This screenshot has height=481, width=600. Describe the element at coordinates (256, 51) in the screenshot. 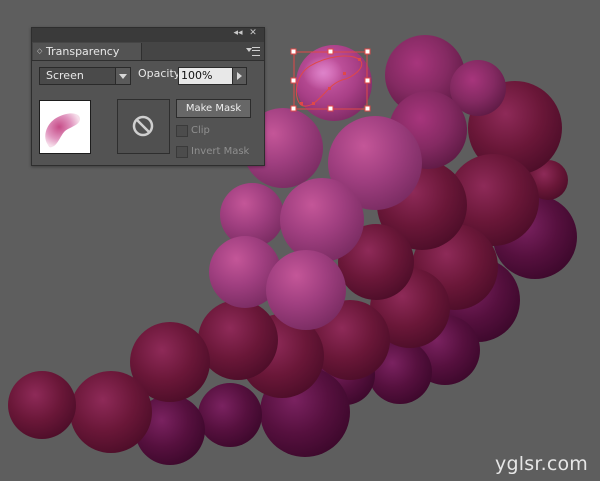

I see `menu-lines-icon` at that location.